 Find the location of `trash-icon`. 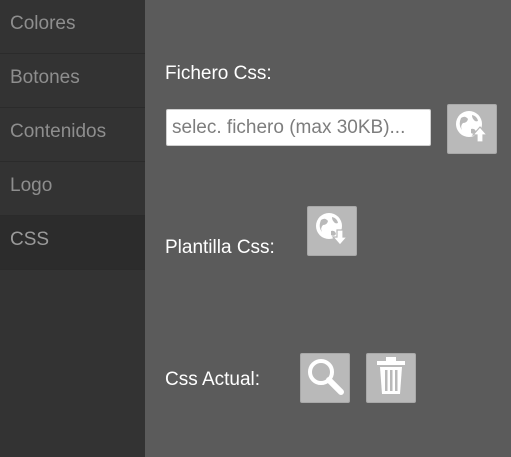

trash-icon is located at coordinates (391, 378).